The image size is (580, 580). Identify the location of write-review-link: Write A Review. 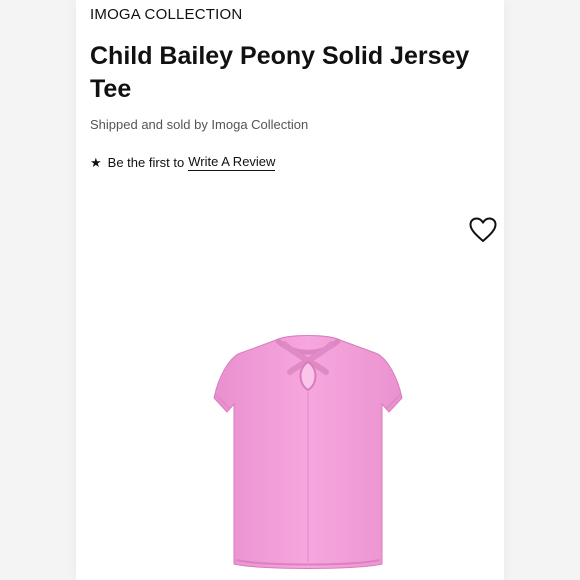
(232, 162).